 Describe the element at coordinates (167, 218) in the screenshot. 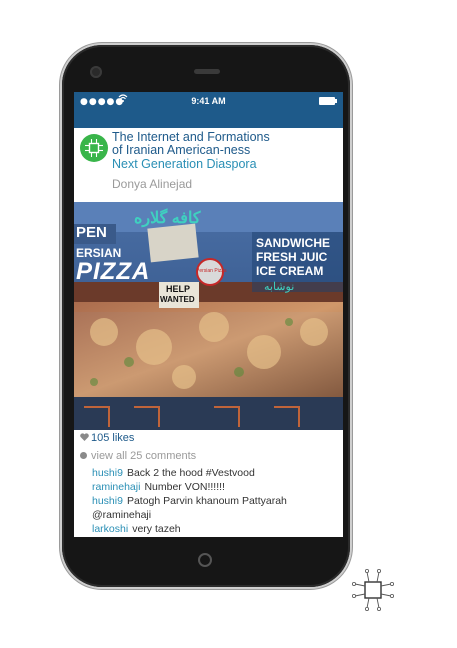

I see `sign-arabic: کافه گلاره` at that location.